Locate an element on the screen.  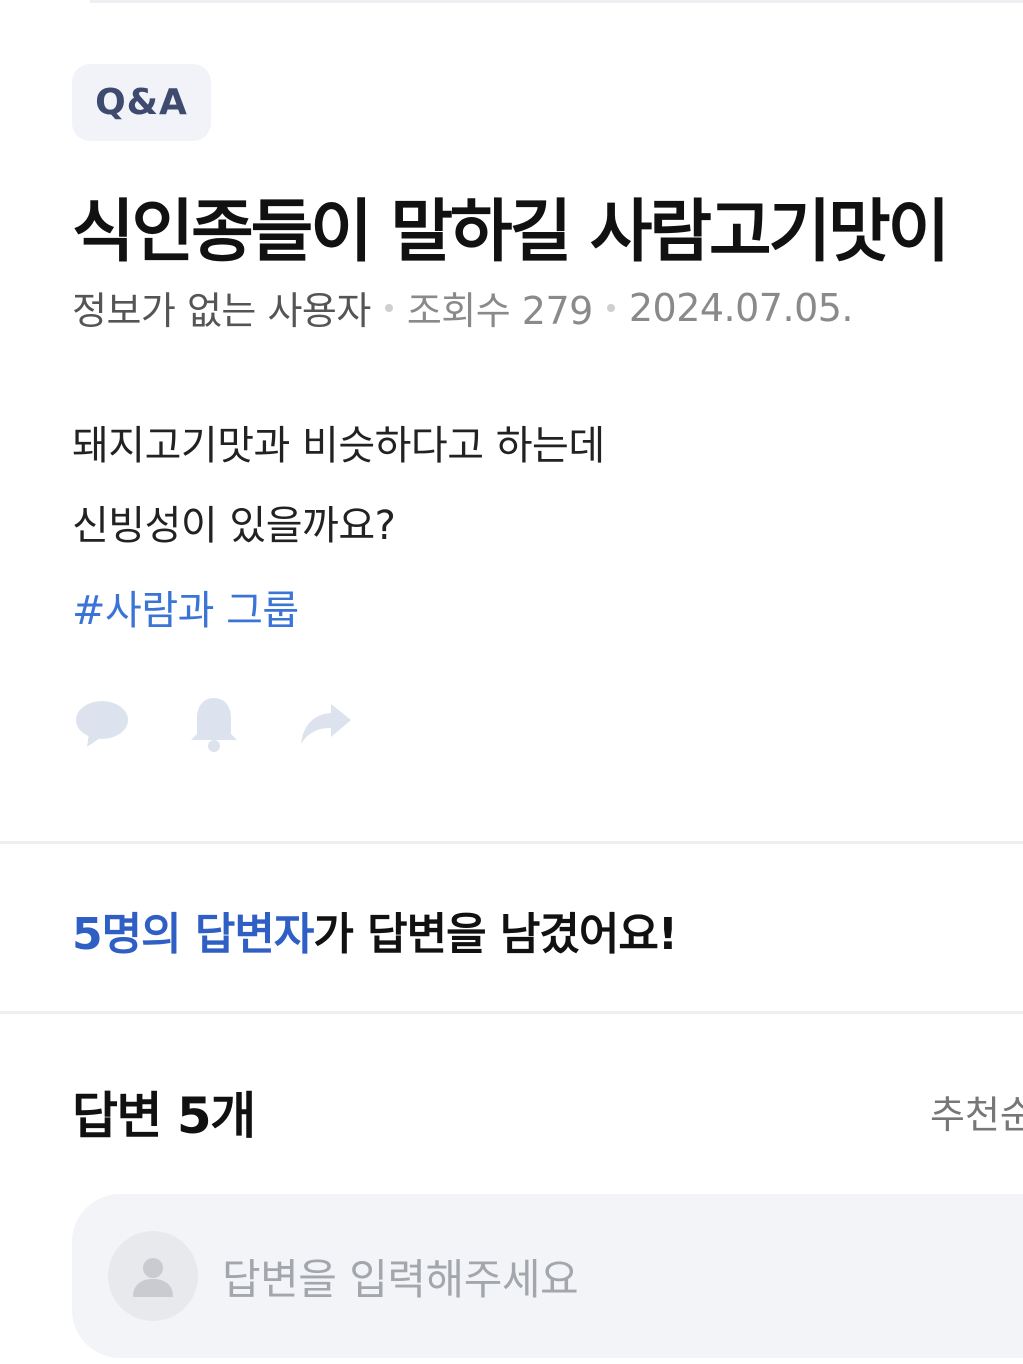
topic-tag: #사람과 그룹 is located at coordinates (185, 607).